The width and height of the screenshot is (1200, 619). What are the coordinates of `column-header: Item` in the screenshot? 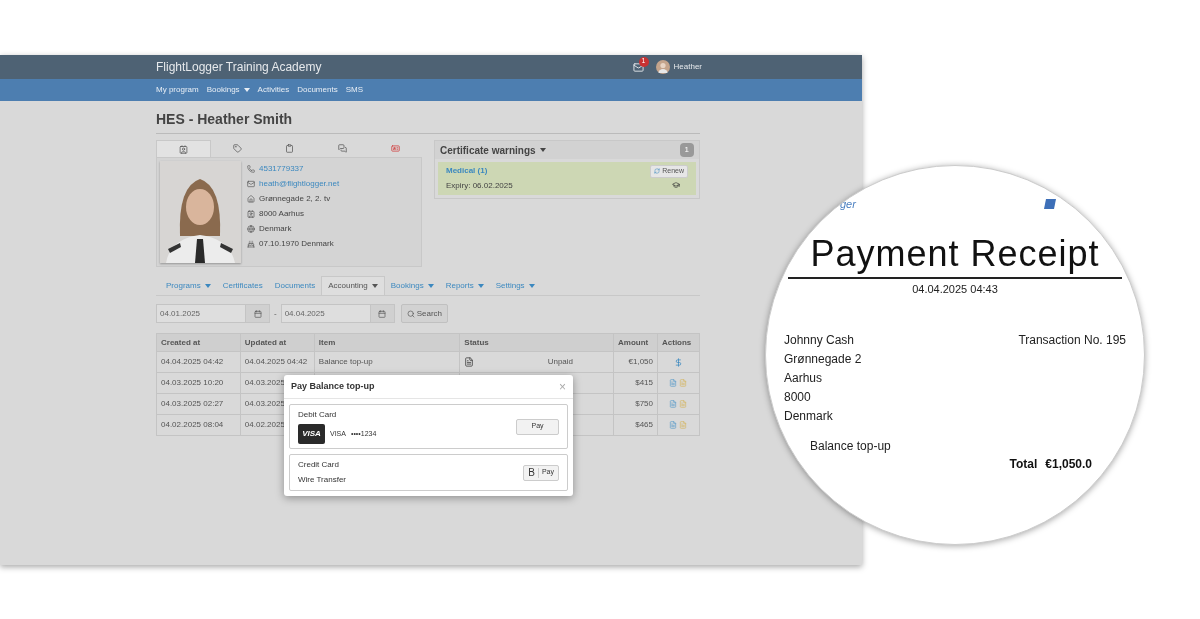 It's located at (387, 342).